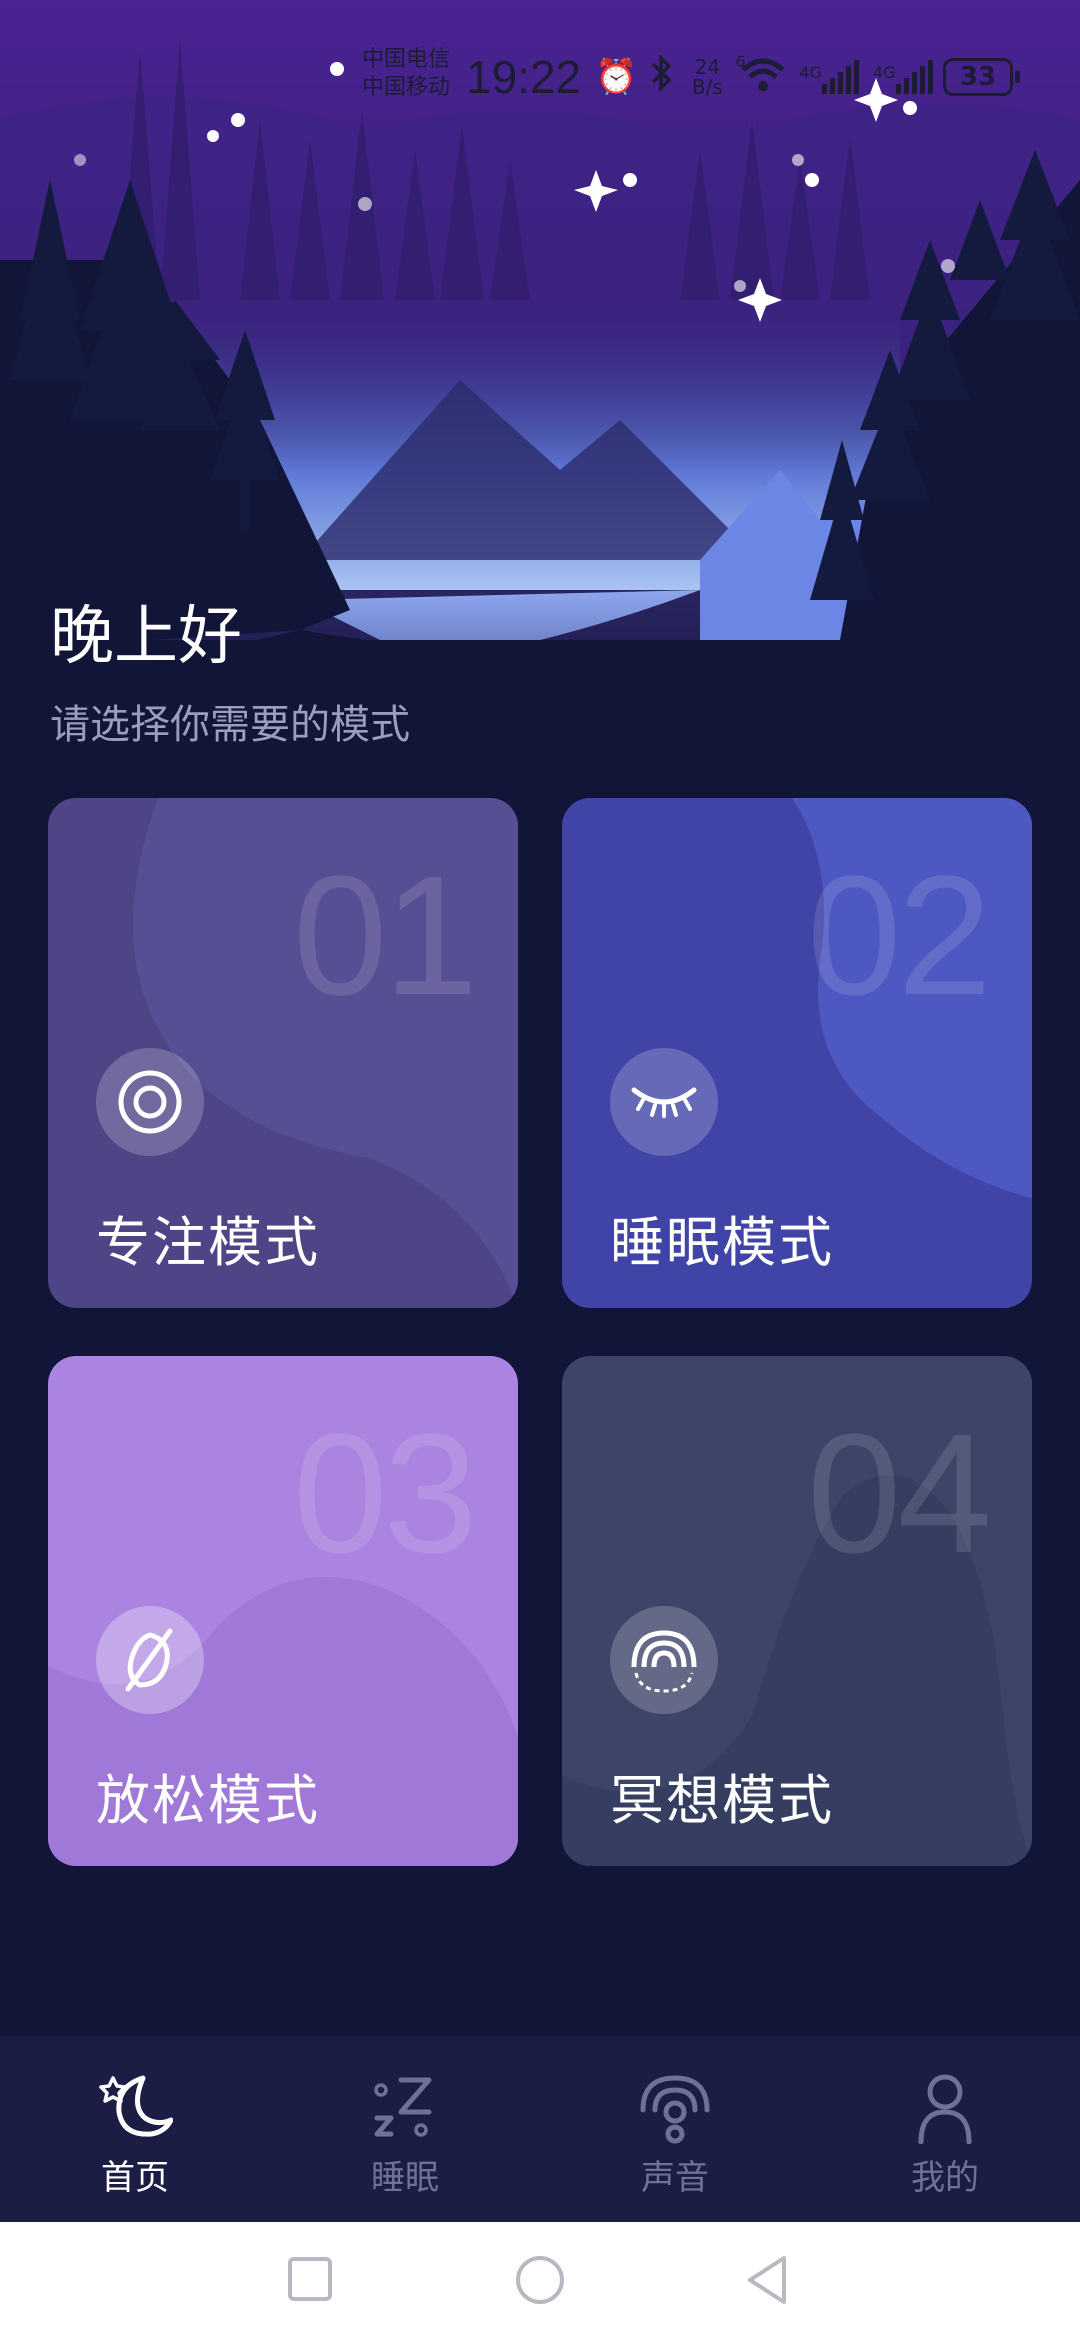  What do you see at coordinates (310, 2279) in the screenshot?
I see `recent-apps-button` at bounding box center [310, 2279].